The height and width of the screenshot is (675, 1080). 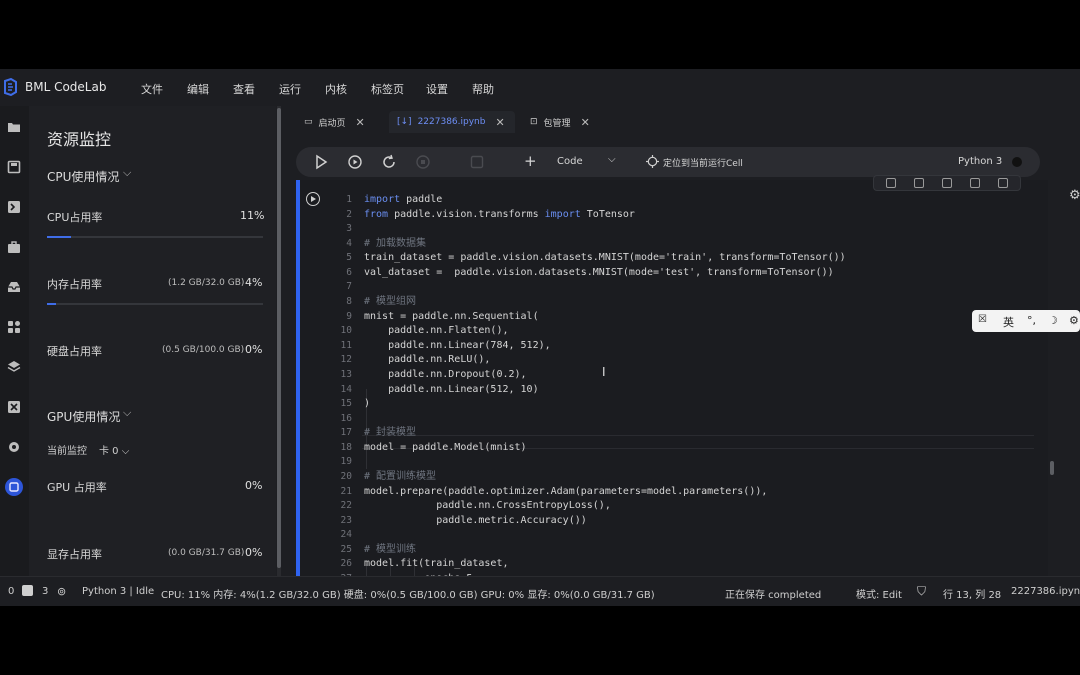 I want to click on gpu-card-select: 卡 0 ⌵, so click(x=114, y=449).